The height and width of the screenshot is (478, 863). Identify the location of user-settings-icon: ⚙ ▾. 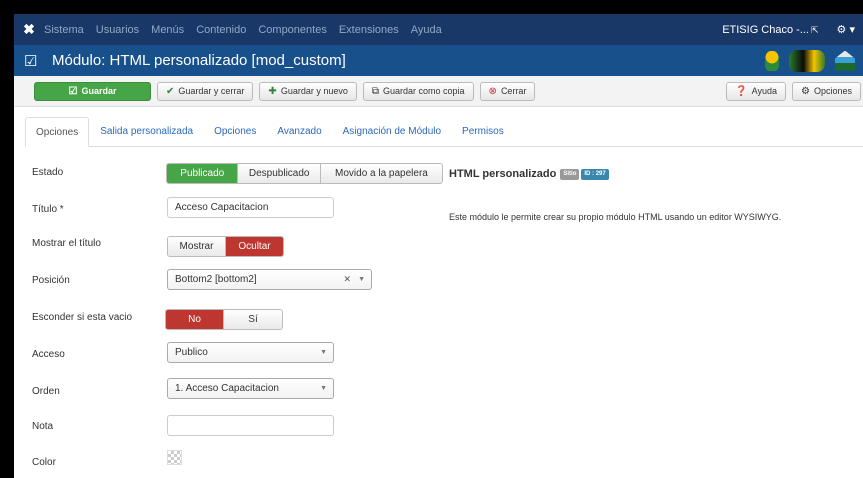
(846, 29).